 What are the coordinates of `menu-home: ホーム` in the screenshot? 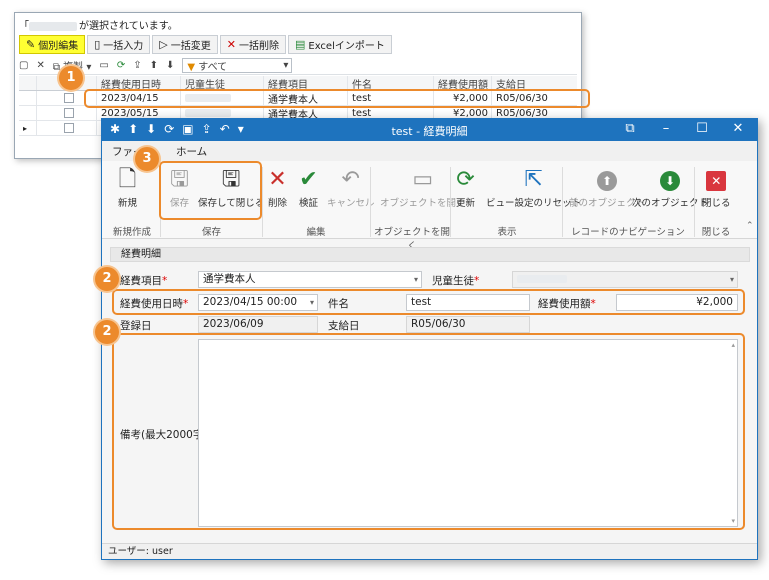 It's located at (191, 151).